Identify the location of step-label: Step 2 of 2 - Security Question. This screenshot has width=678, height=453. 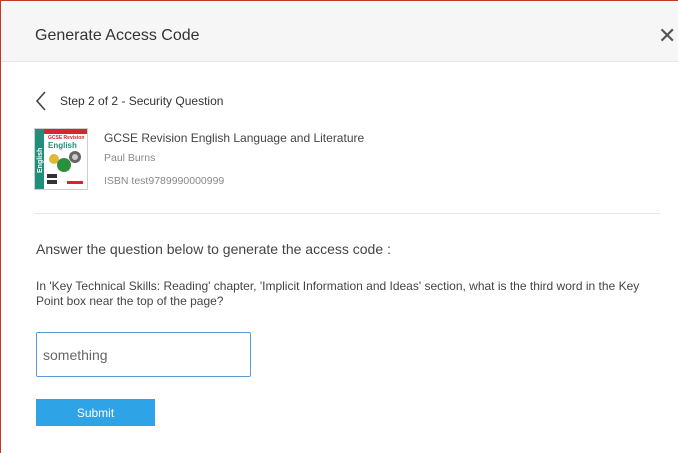
(142, 101).